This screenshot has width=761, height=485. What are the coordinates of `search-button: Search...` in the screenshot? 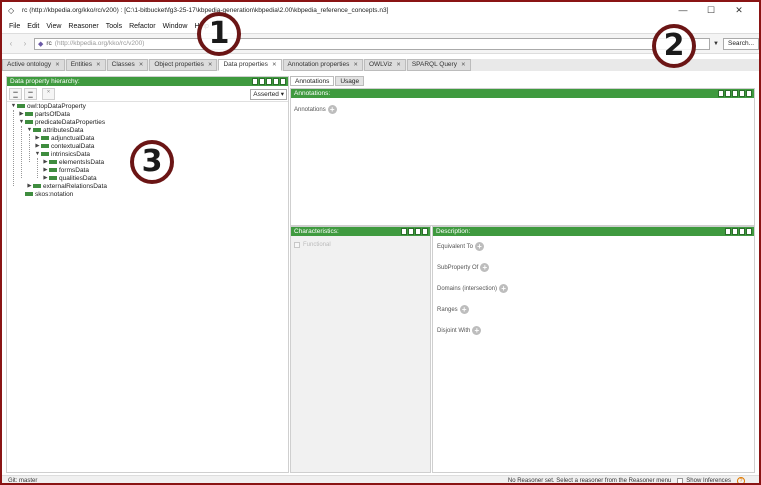 It's located at (740, 43).